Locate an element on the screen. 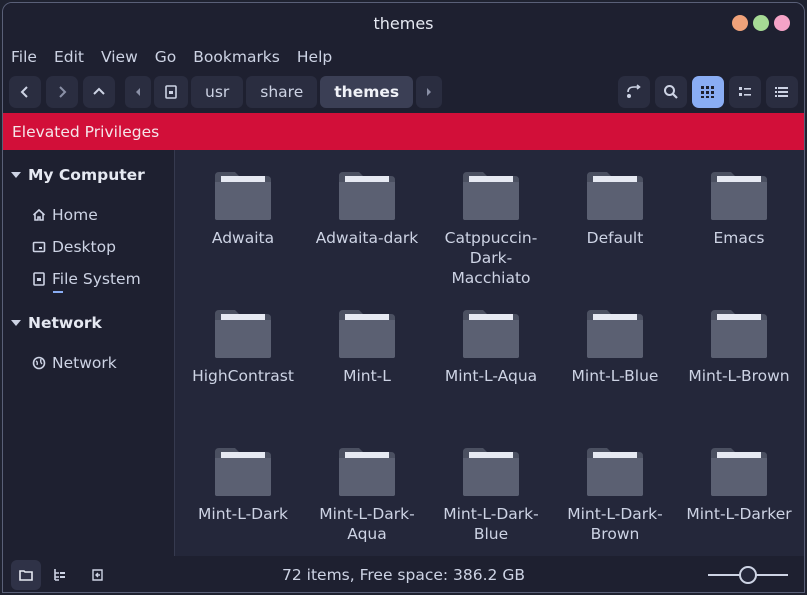  file-item: Mint-L-Dark is located at coordinates (243, 501).